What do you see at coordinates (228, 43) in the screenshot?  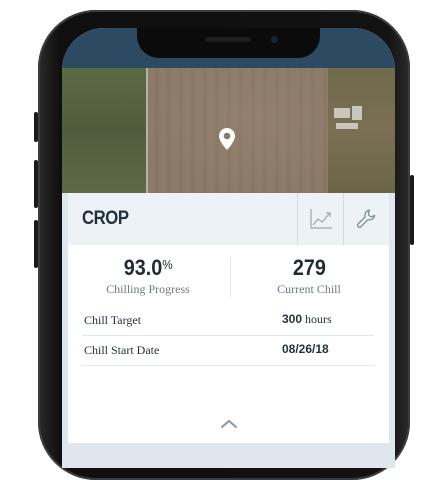 I see `phone-notch` at bounding box center [228, 43].